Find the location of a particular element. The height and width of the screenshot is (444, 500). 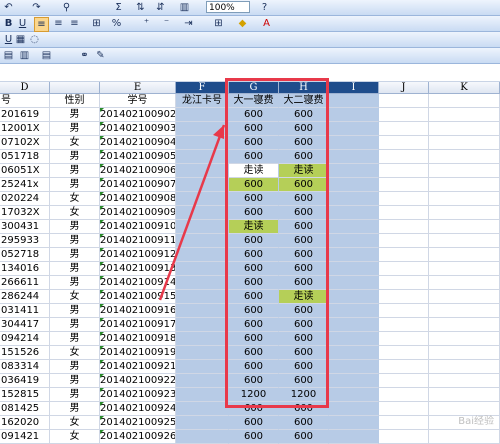

table-cell: 女 is located at coordinates (75, 437).